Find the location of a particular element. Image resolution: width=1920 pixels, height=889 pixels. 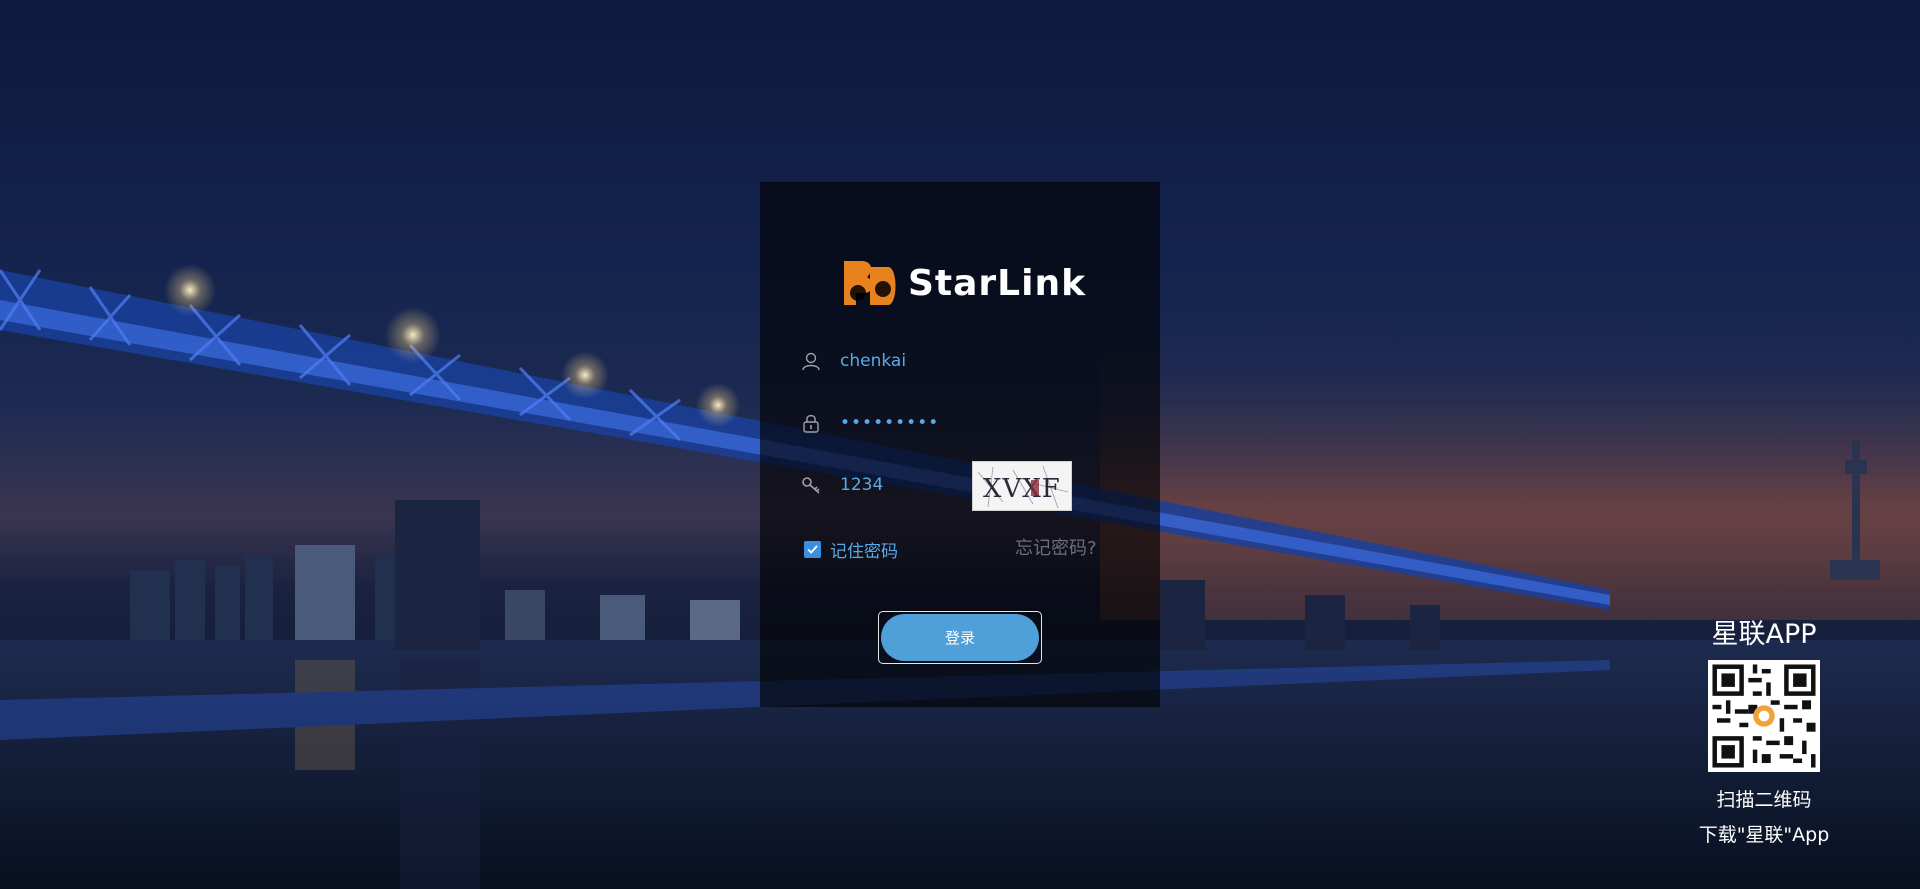

qr-code-icon is located at coordinates (1764, 716).